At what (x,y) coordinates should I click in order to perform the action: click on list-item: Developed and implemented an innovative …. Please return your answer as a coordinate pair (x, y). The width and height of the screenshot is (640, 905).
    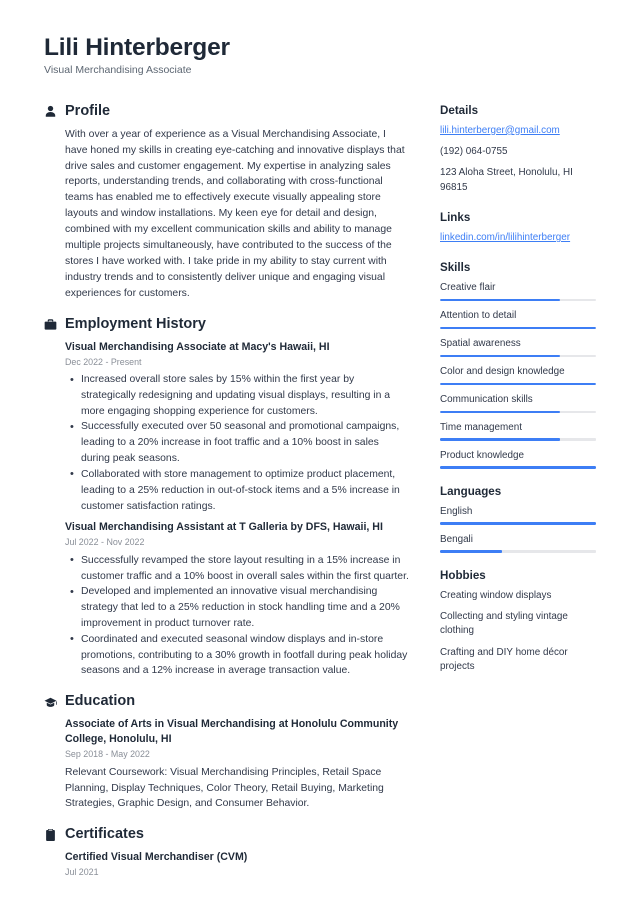
    Looking at the image, I should click on (240, 607).